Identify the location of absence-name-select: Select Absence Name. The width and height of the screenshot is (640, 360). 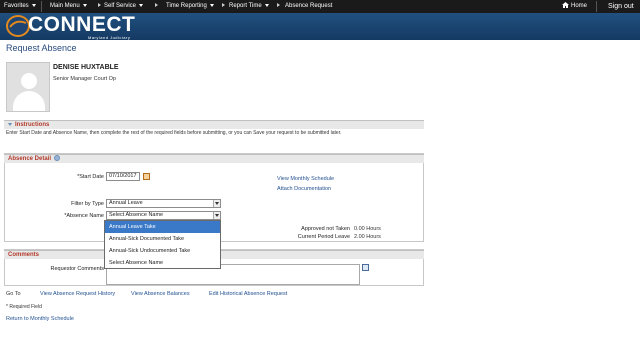
(163, 215).